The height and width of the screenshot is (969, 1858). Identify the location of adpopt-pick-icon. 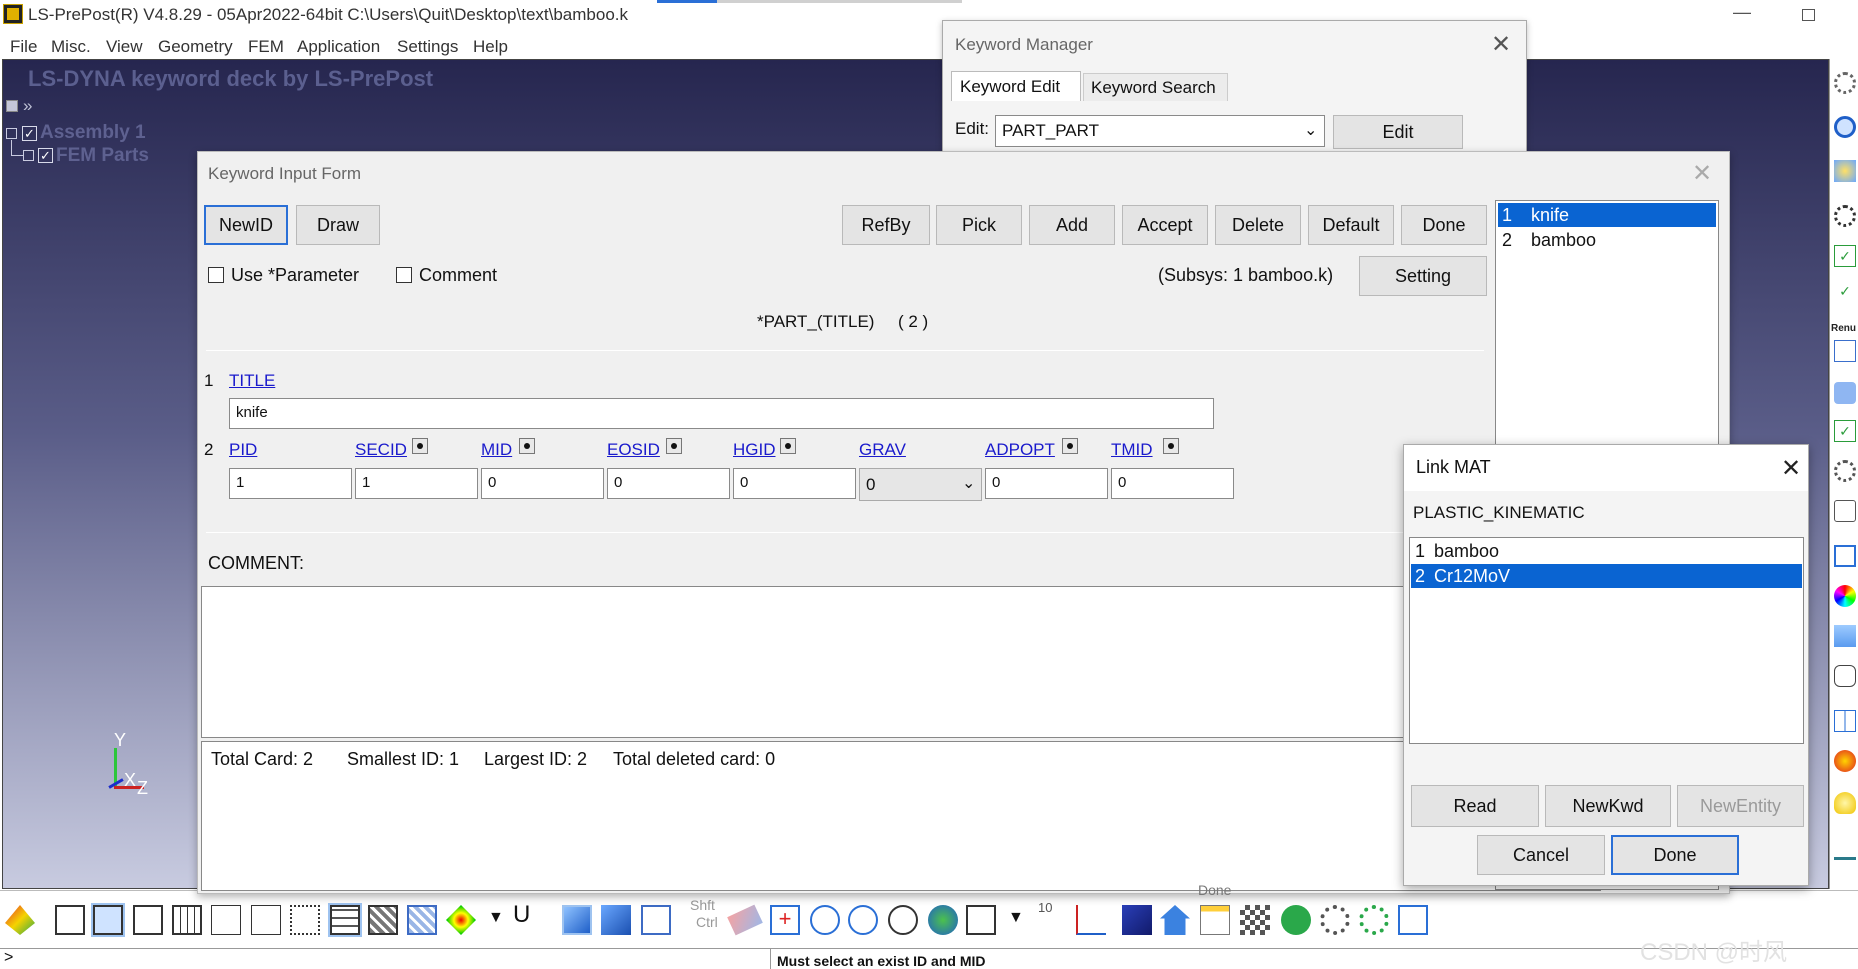
(1070, 446).